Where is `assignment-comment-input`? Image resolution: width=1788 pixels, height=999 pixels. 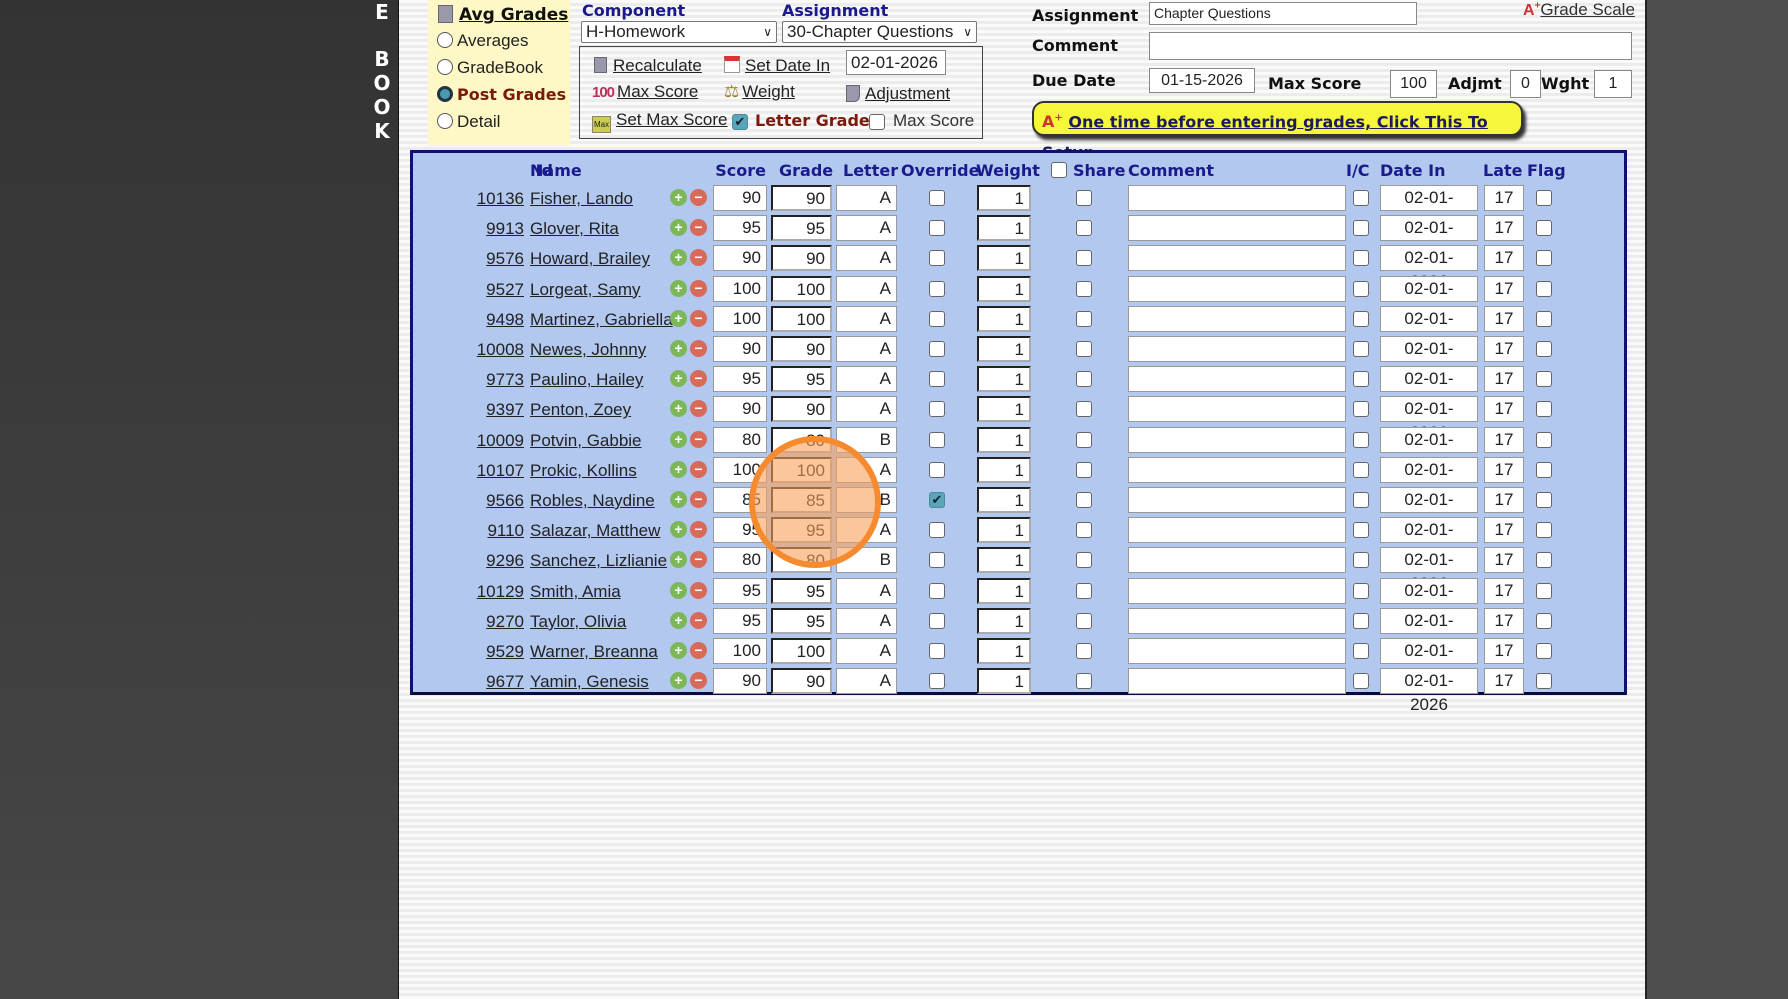
assignment-comment-input is located at coordinates (1390, 46).